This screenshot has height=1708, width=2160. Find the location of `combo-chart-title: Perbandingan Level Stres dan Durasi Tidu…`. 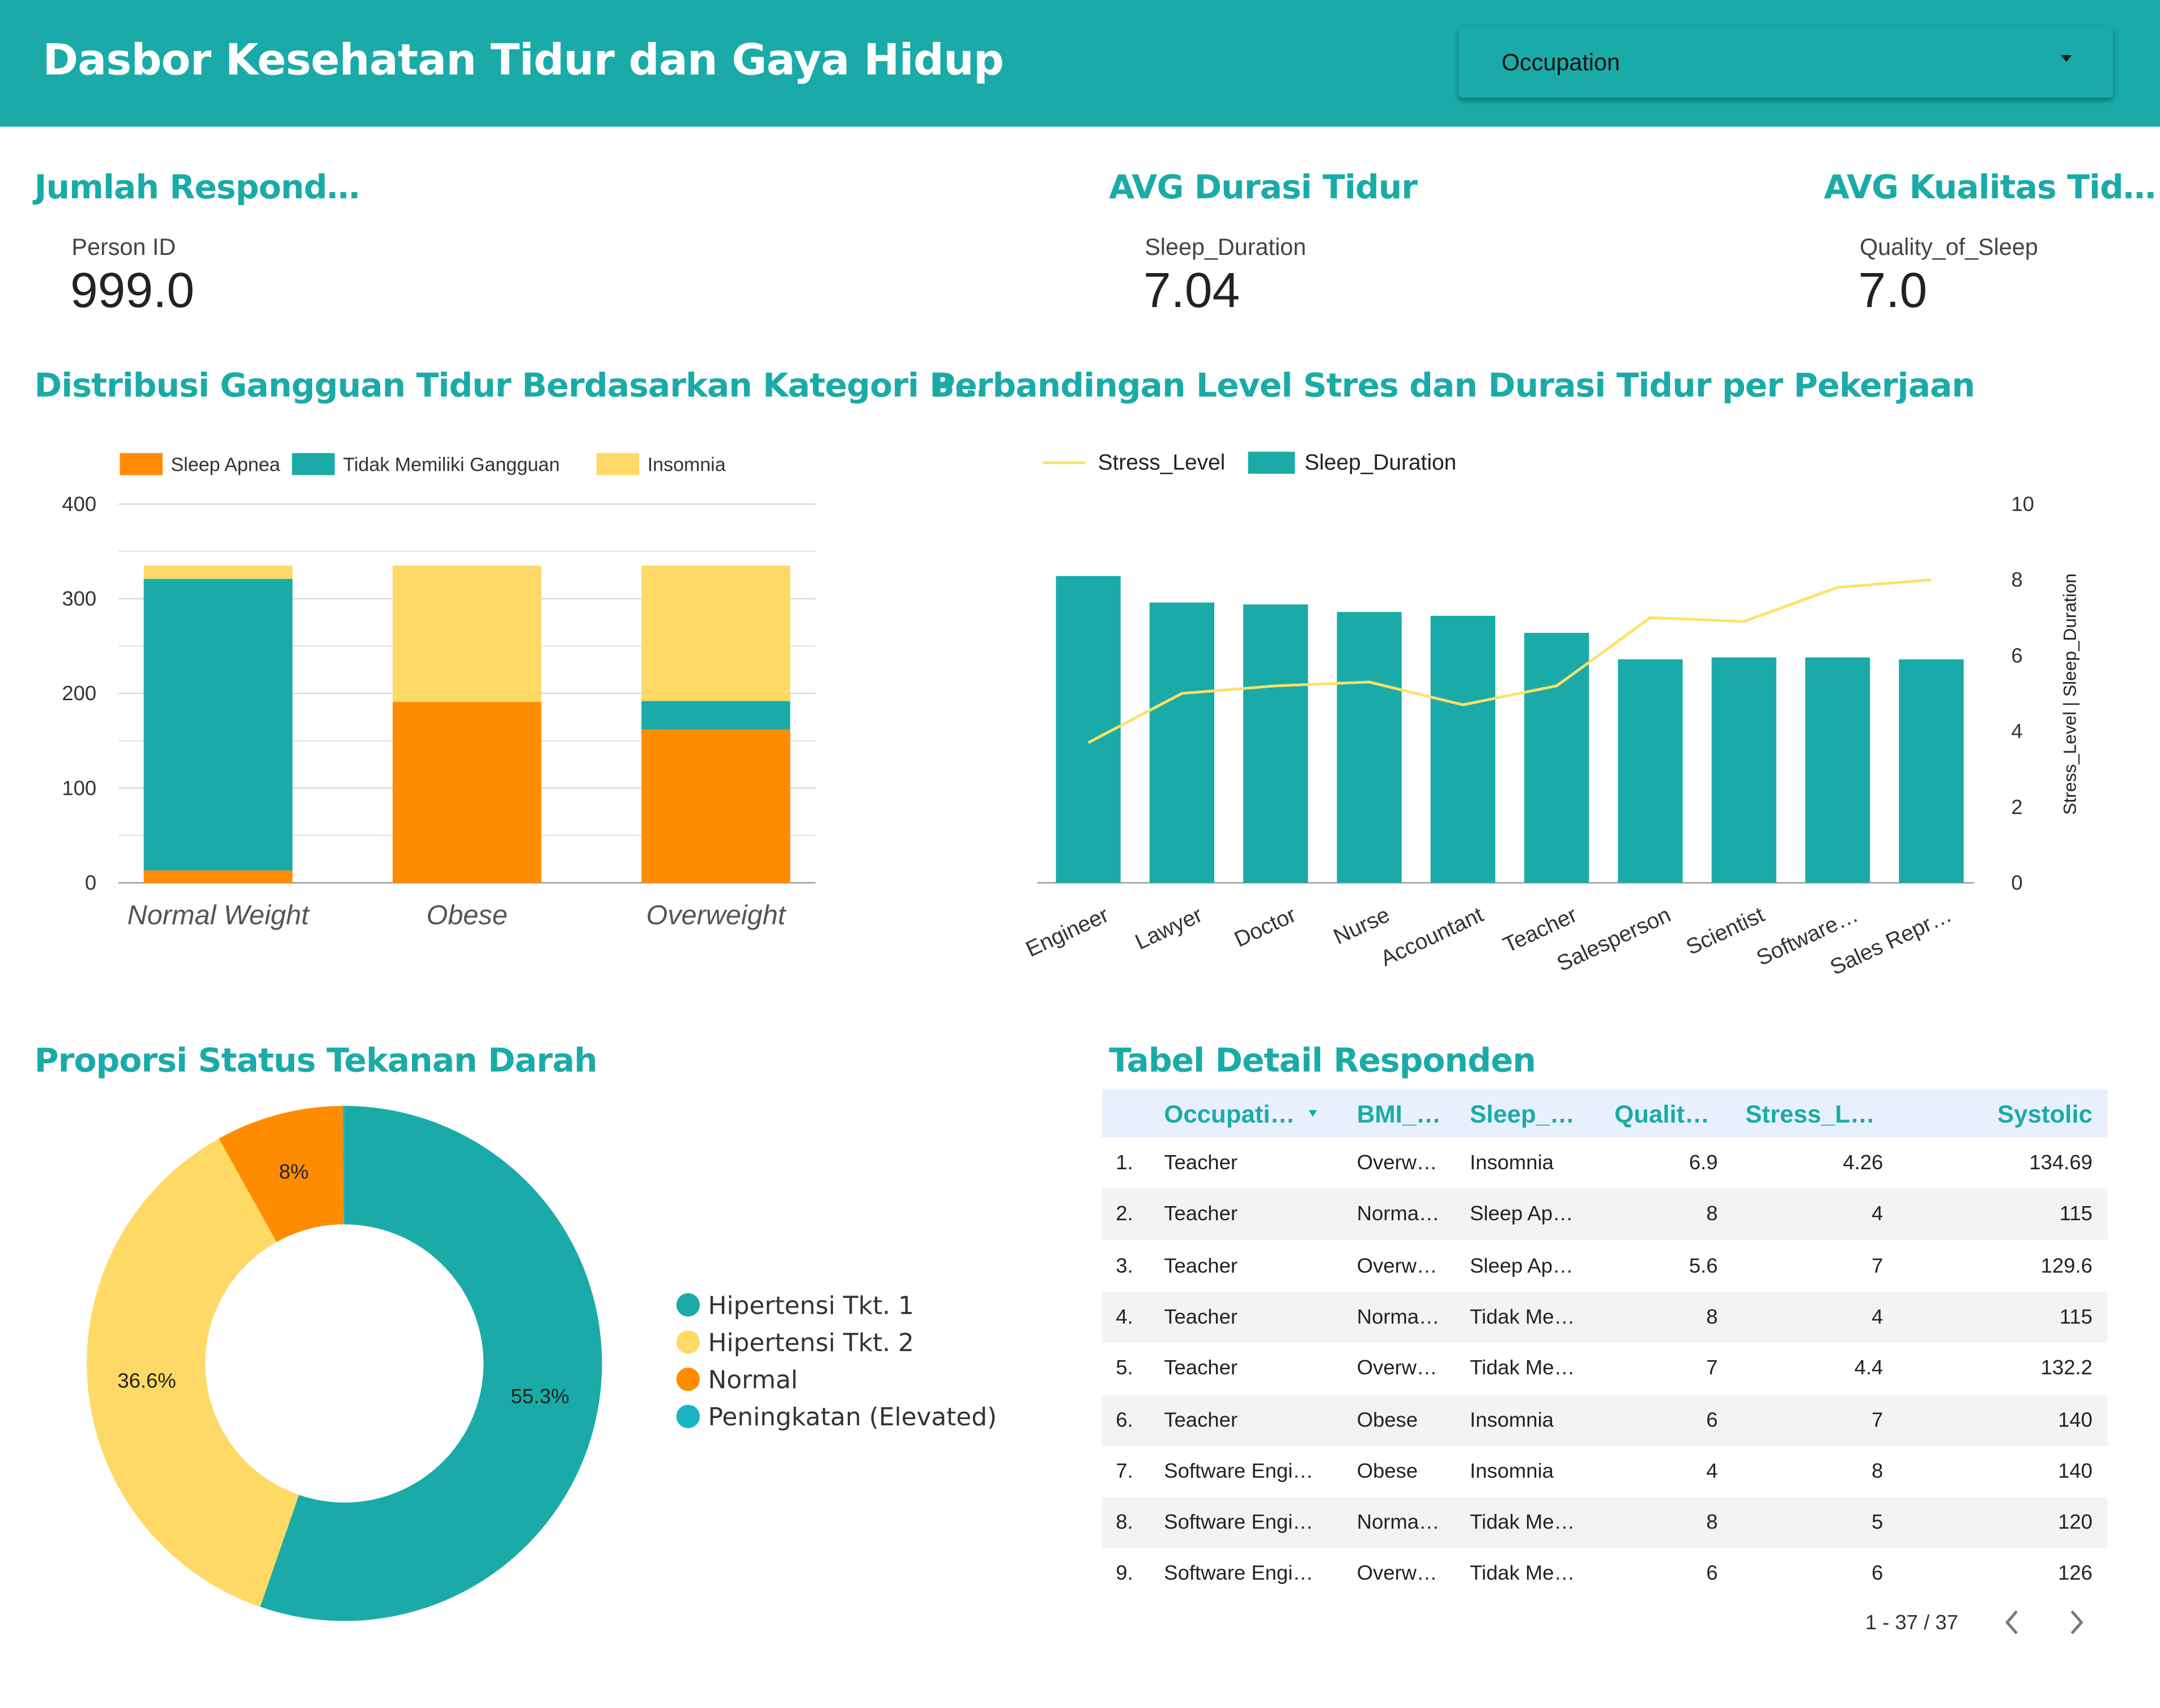

combo-chart-title: Perbandingan Level Stres dan Durasi Tidu… is located at coordinates (1453, 385).